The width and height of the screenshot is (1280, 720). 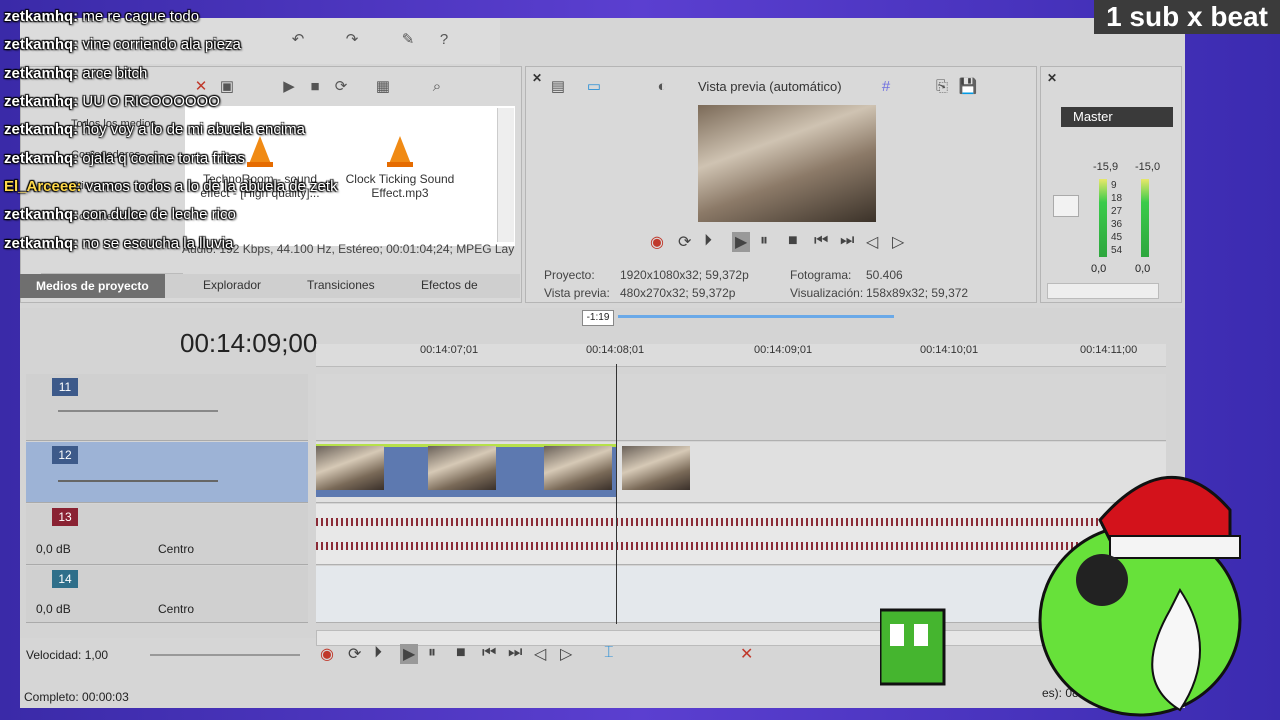 What do you see at coordinates (505, 175) in the screenshot?
I see `media-scrollbar` at bounding box center [505, 175].